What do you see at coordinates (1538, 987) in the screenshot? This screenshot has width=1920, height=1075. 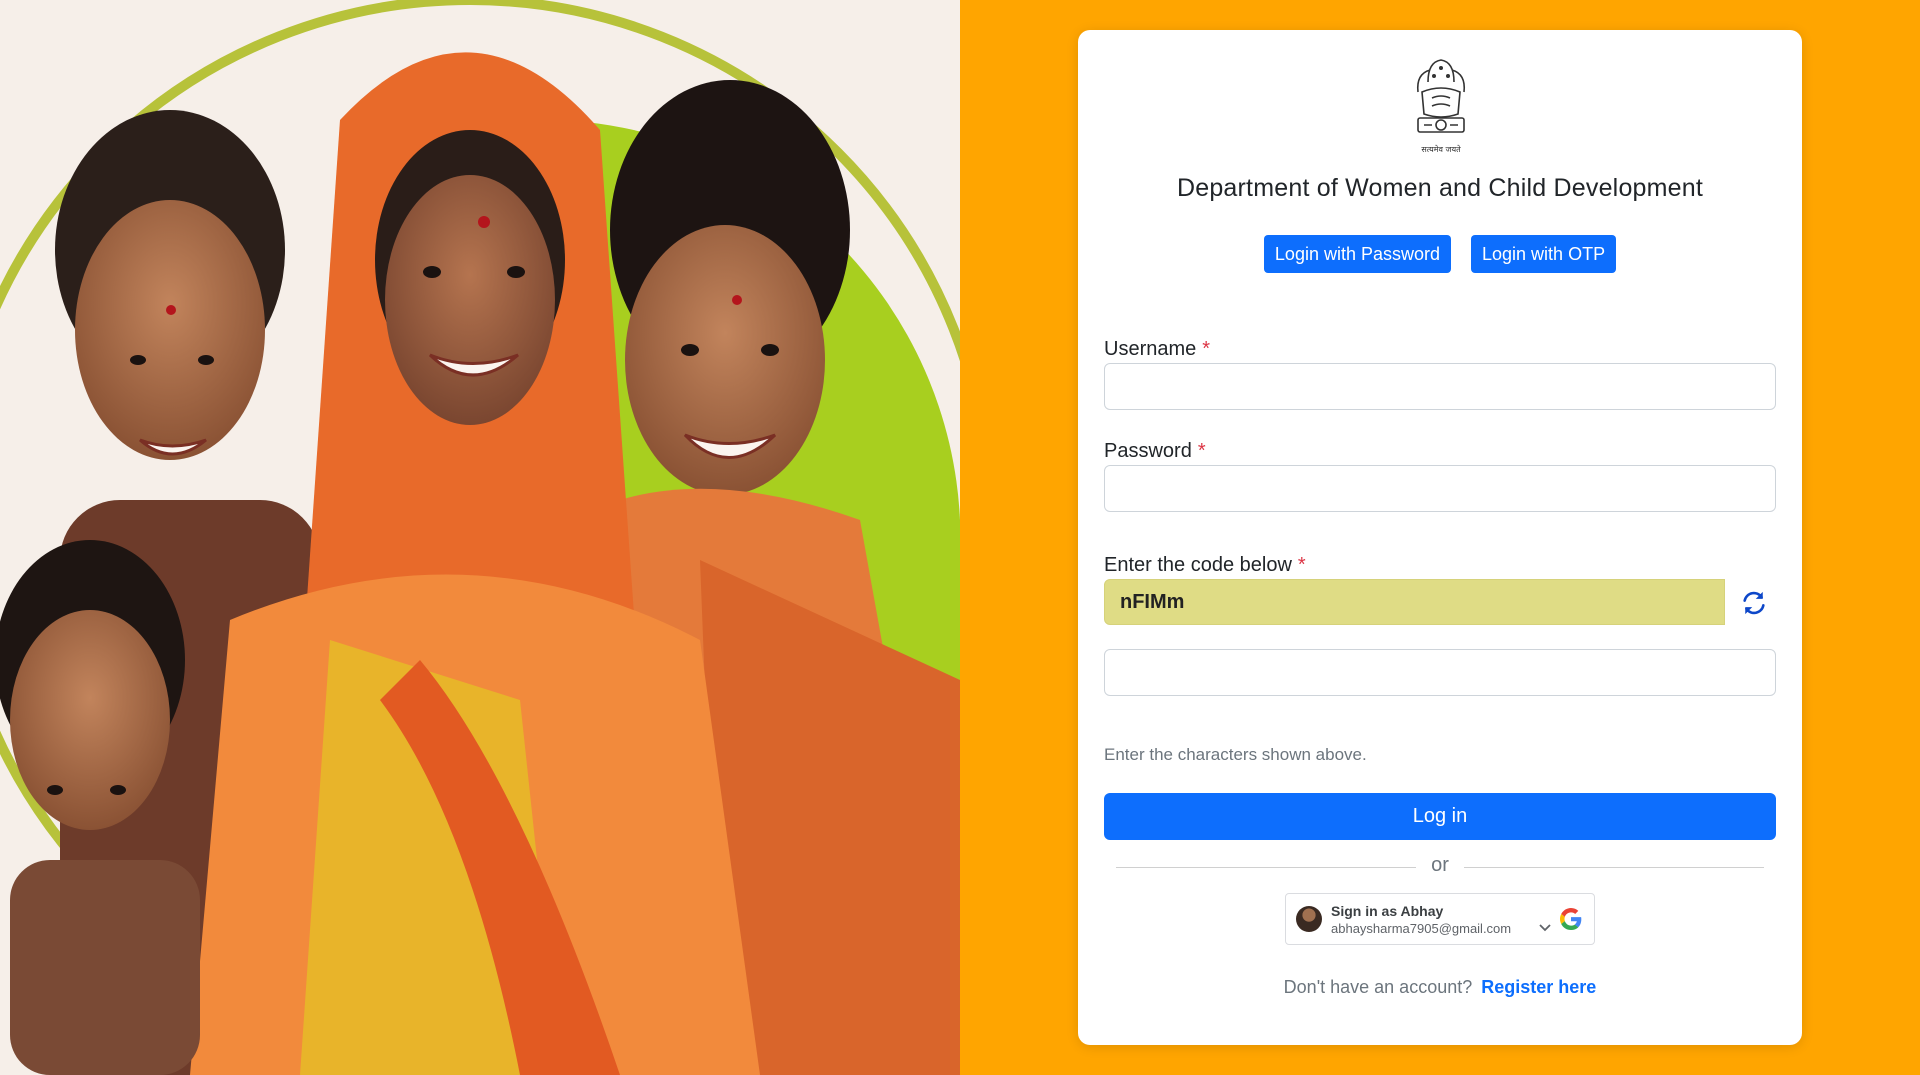 I see `register-link: Register here` at bounding box center [1538, 987].